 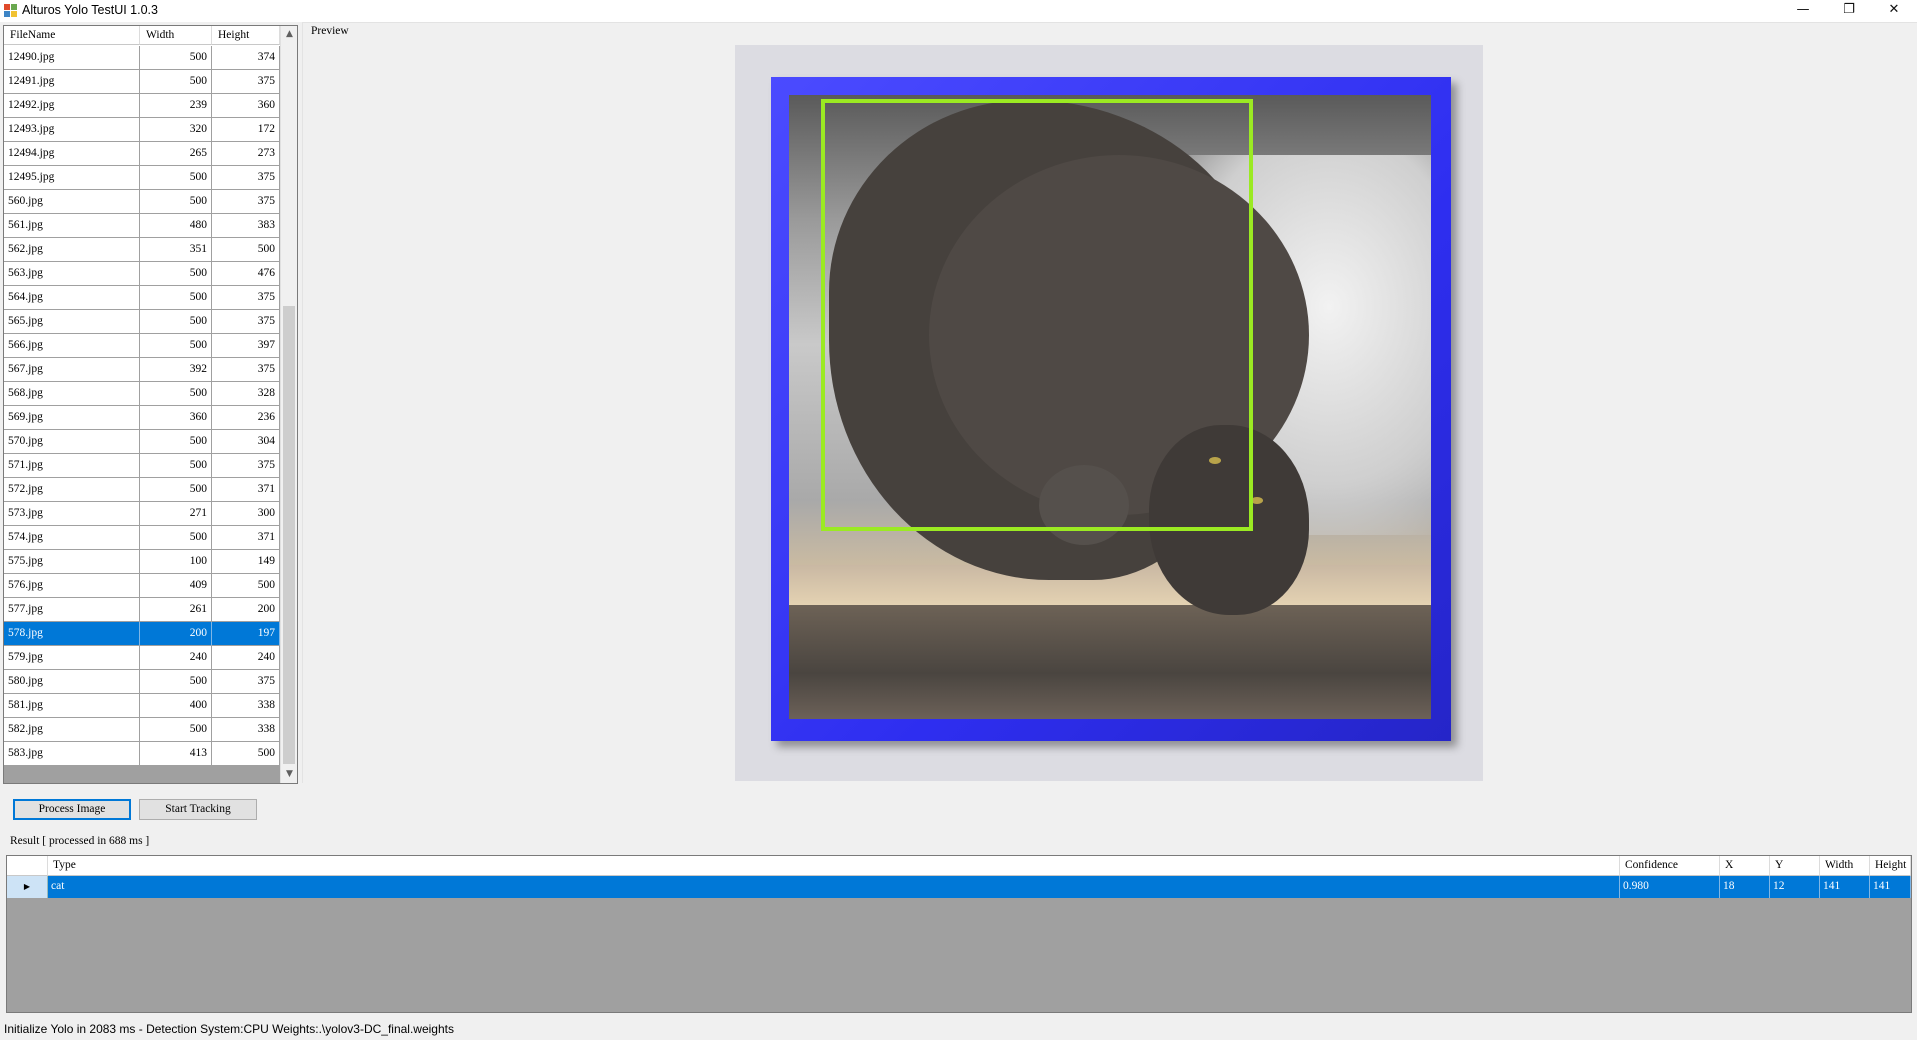 What do you see at coordinates (72, 466) in the screenshot?
I see `file-name-cell: 571.jpg` at bounding box center [72, 466].